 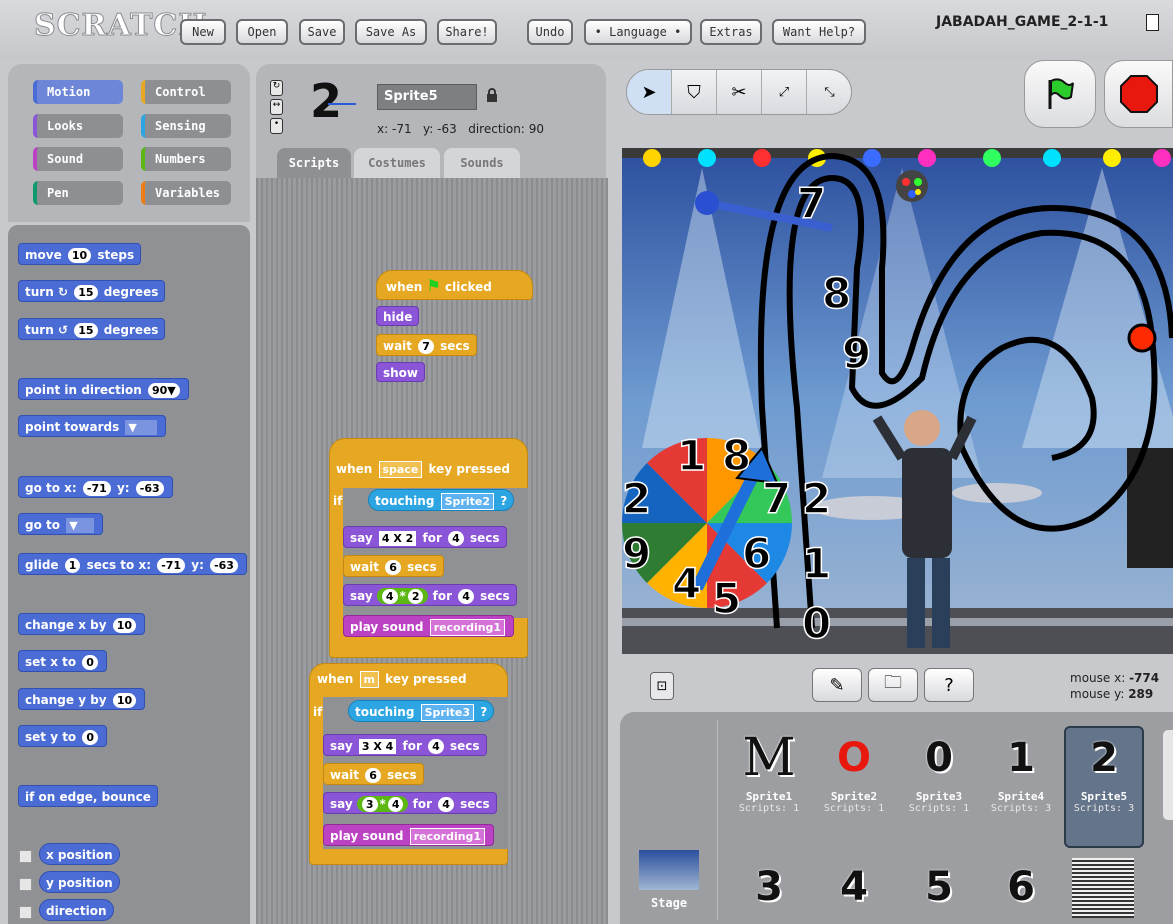 What do you see at coordinates (694, 92) in the screenshot?
I see `stamp-tool-icon: ⛉` at bounding box center [694, 92].